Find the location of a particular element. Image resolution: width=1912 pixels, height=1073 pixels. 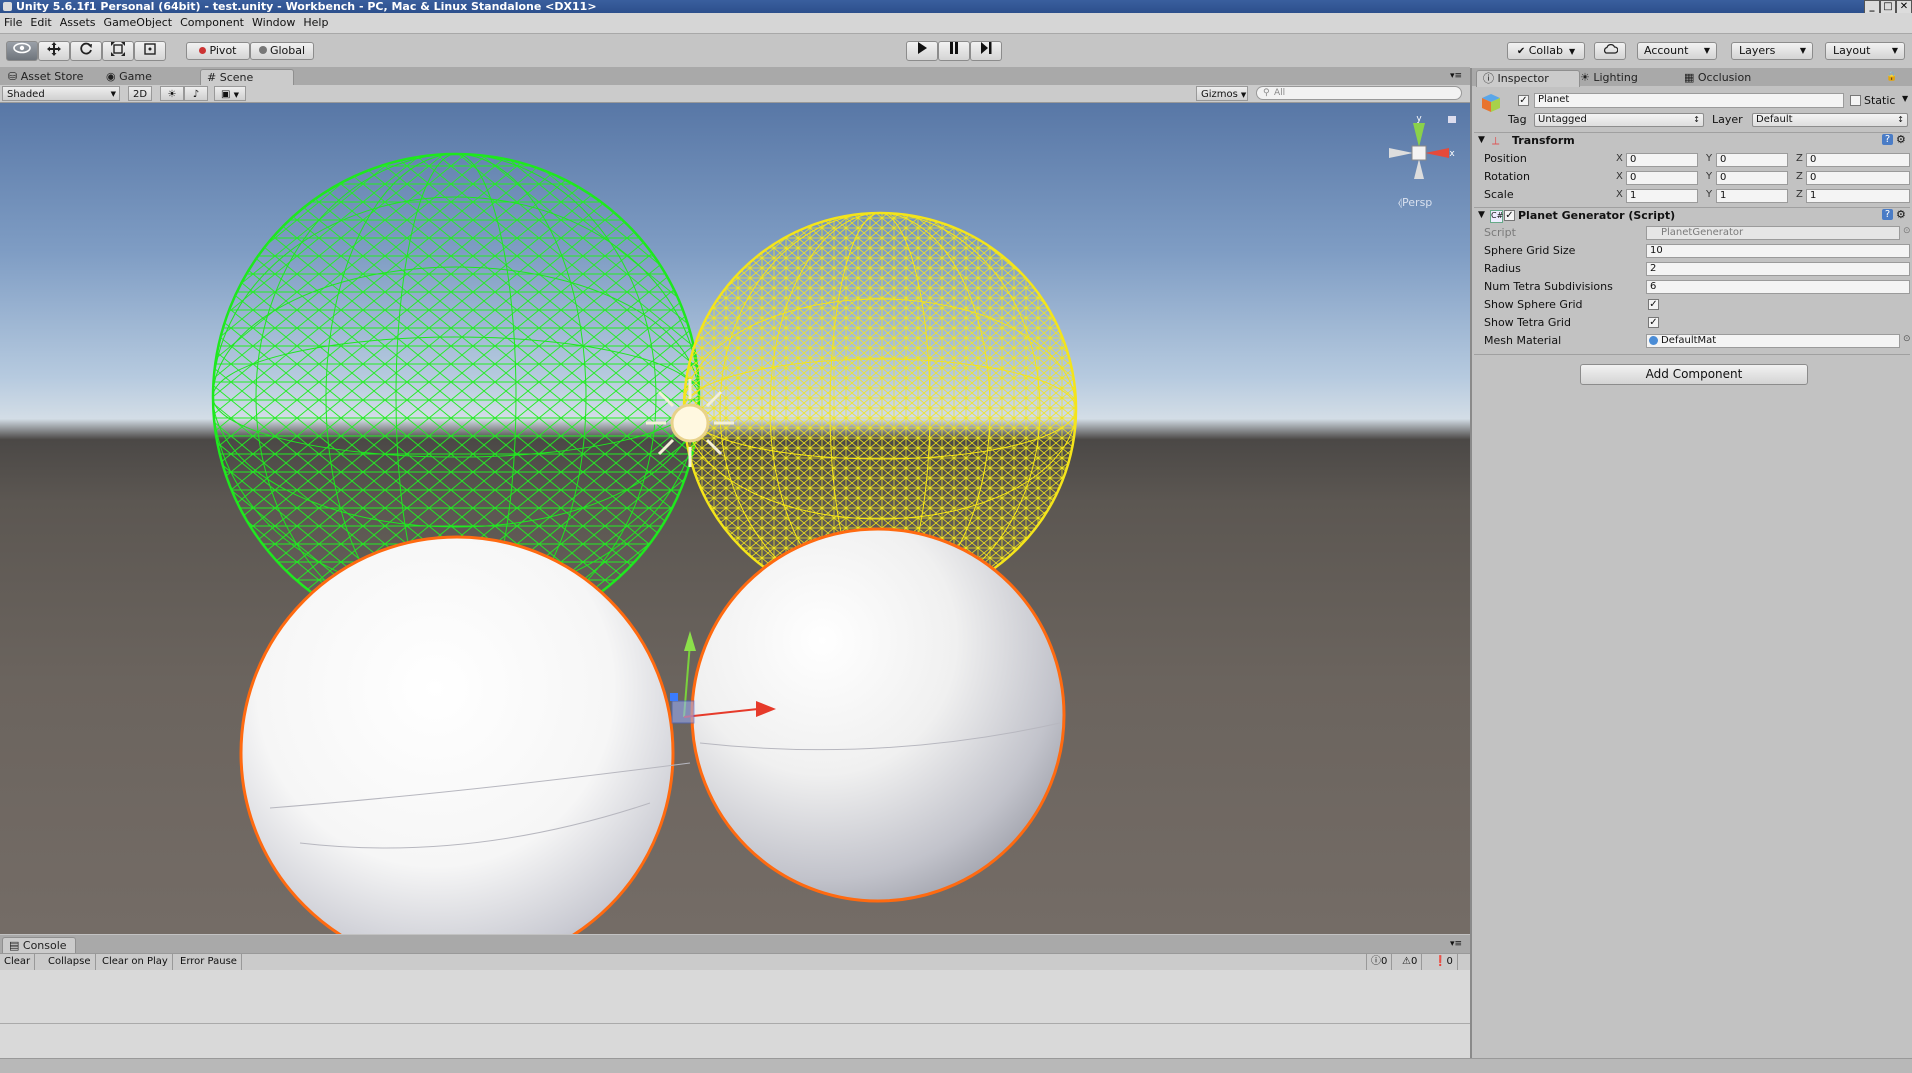

pause-button is located at coordinates (954, 51).